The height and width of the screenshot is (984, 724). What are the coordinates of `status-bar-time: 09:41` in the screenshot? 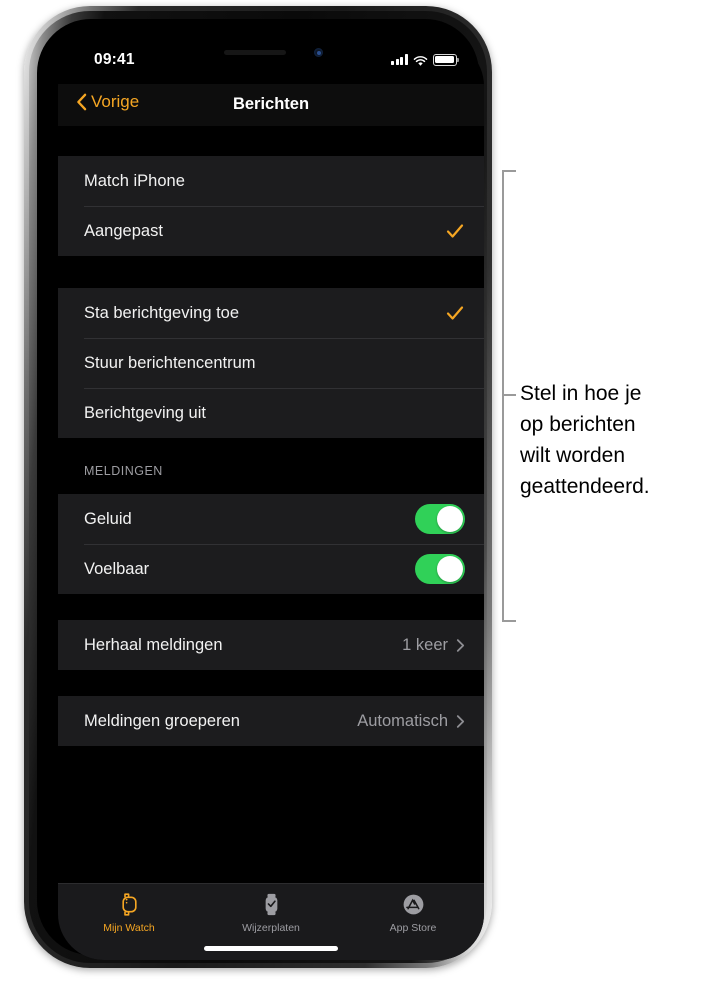 It's located at (114, 59).